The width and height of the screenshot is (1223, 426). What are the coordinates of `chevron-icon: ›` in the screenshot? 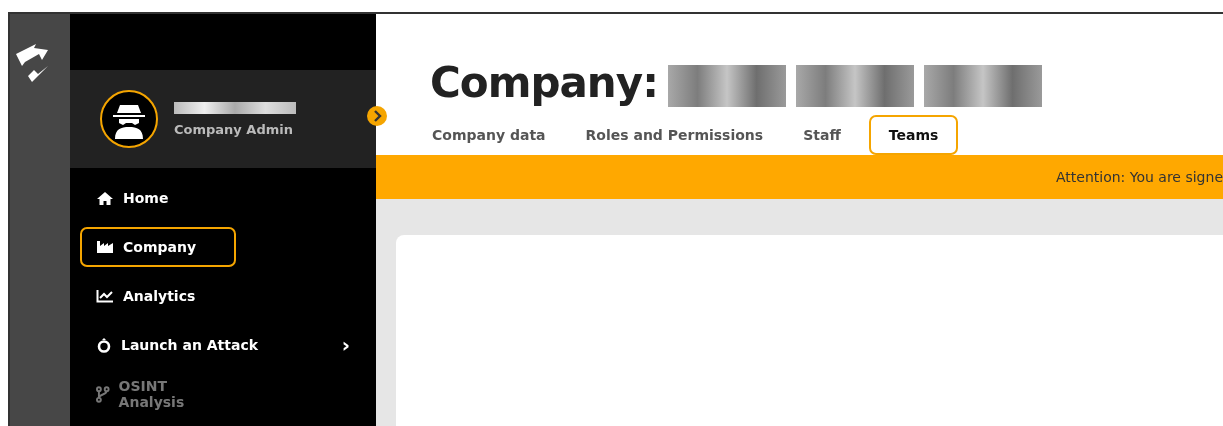 It's located at (345, 345).